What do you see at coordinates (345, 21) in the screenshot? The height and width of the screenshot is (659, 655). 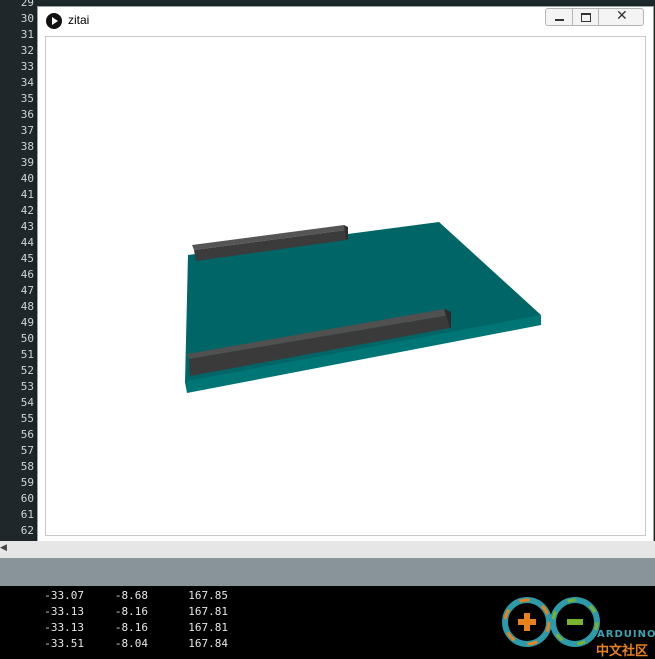 I see `window-titlebar: zitai ✕` at bounding box center [345, 21].